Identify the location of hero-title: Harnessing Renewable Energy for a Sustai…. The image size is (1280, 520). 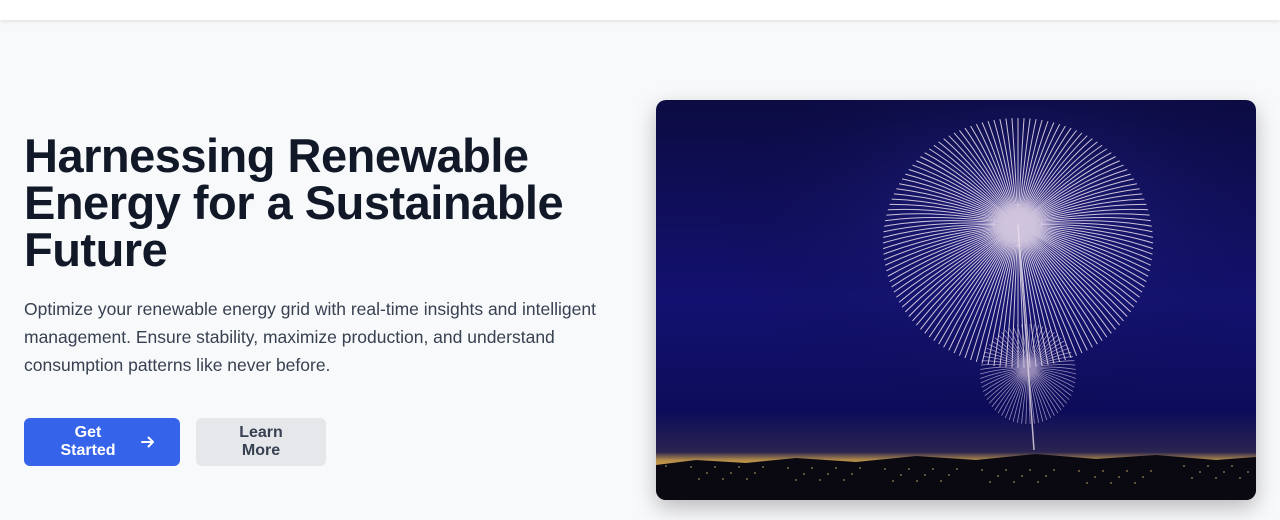
(324, 202).